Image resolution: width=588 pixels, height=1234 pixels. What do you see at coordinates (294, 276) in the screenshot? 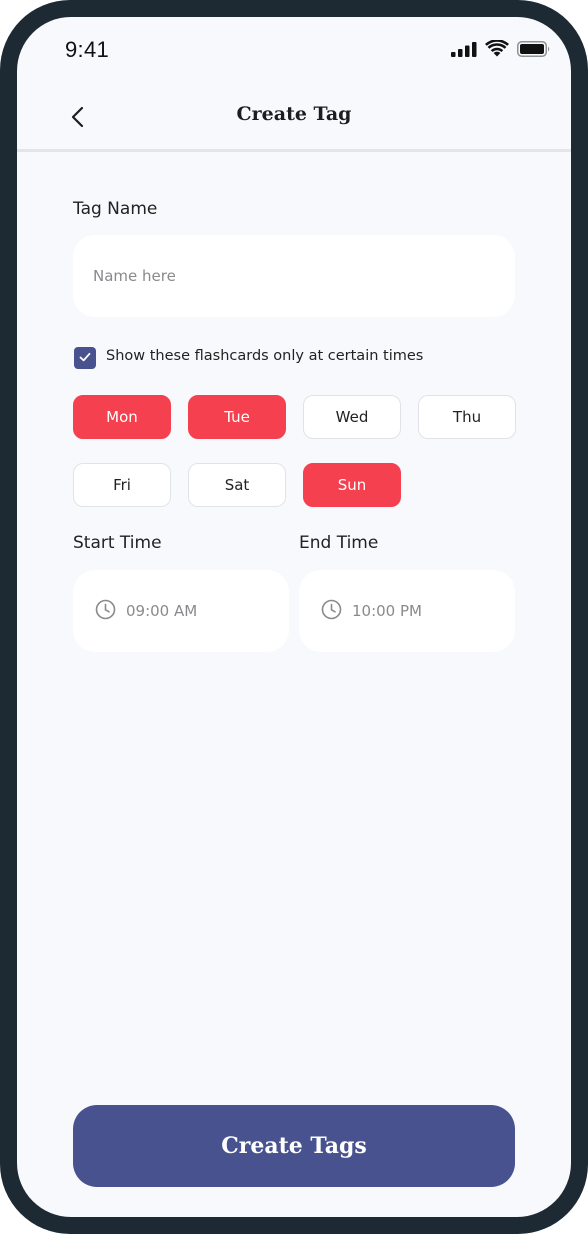
I see `tag-name-input` at bounding box center [294, 276].